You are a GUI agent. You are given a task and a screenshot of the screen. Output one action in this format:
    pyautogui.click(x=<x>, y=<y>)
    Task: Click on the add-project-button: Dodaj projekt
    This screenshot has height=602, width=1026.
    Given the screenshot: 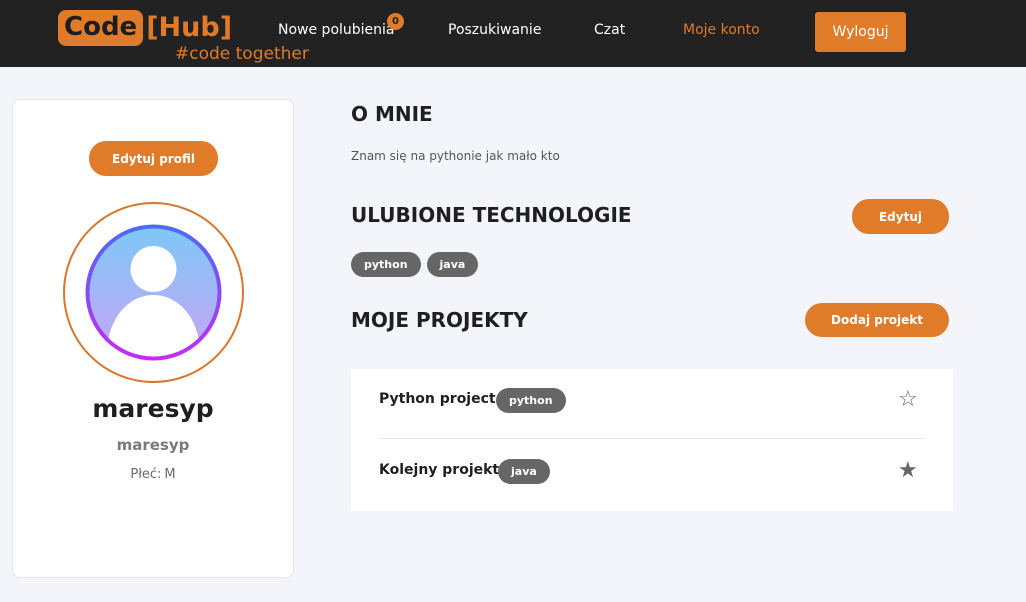 What is the action you would take?
    pyautogui.click(x=877, y=320)
    